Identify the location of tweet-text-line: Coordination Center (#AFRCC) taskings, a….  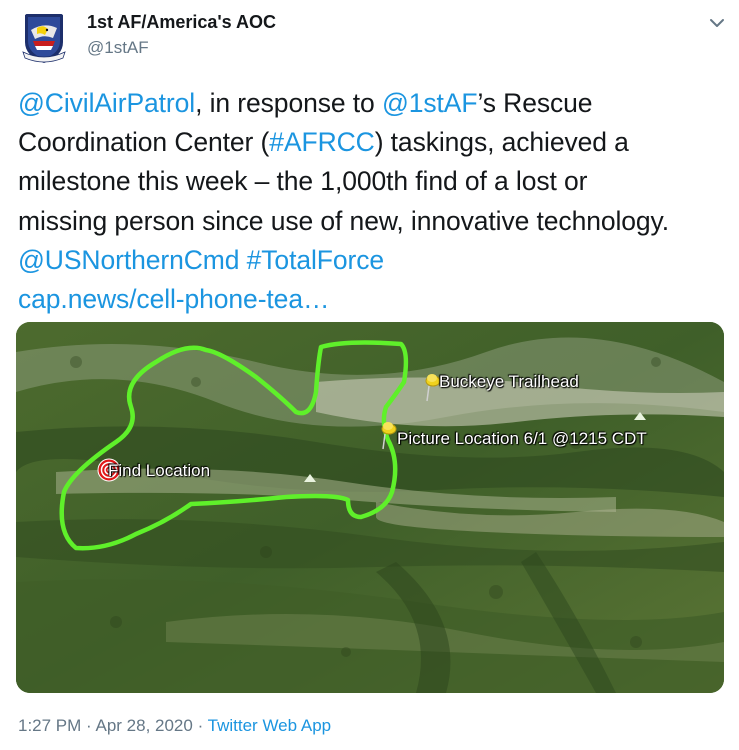
(376, 142).